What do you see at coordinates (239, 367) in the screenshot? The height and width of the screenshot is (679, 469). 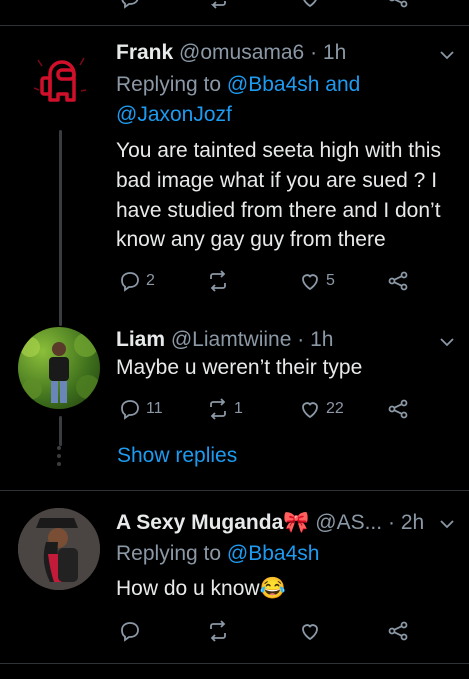 I see `tweet-text-line: Maybe u weren’t their type` at bounding box center [239, 367].